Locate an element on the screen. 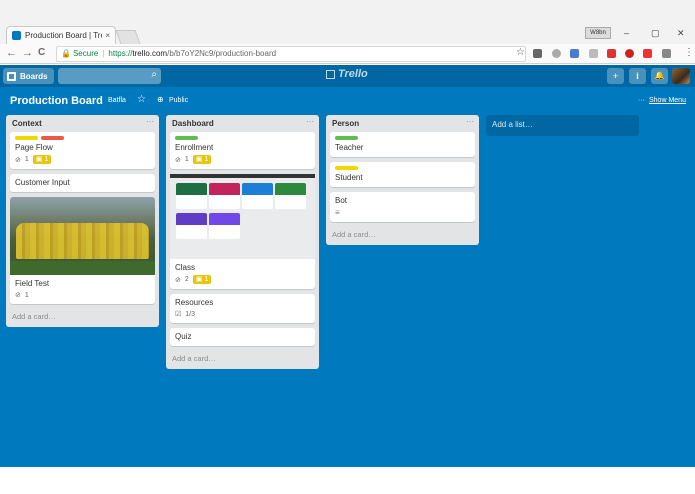 This screenshot has width=695, height=494. secure-label: Secure is located at coordinates (85, 53).